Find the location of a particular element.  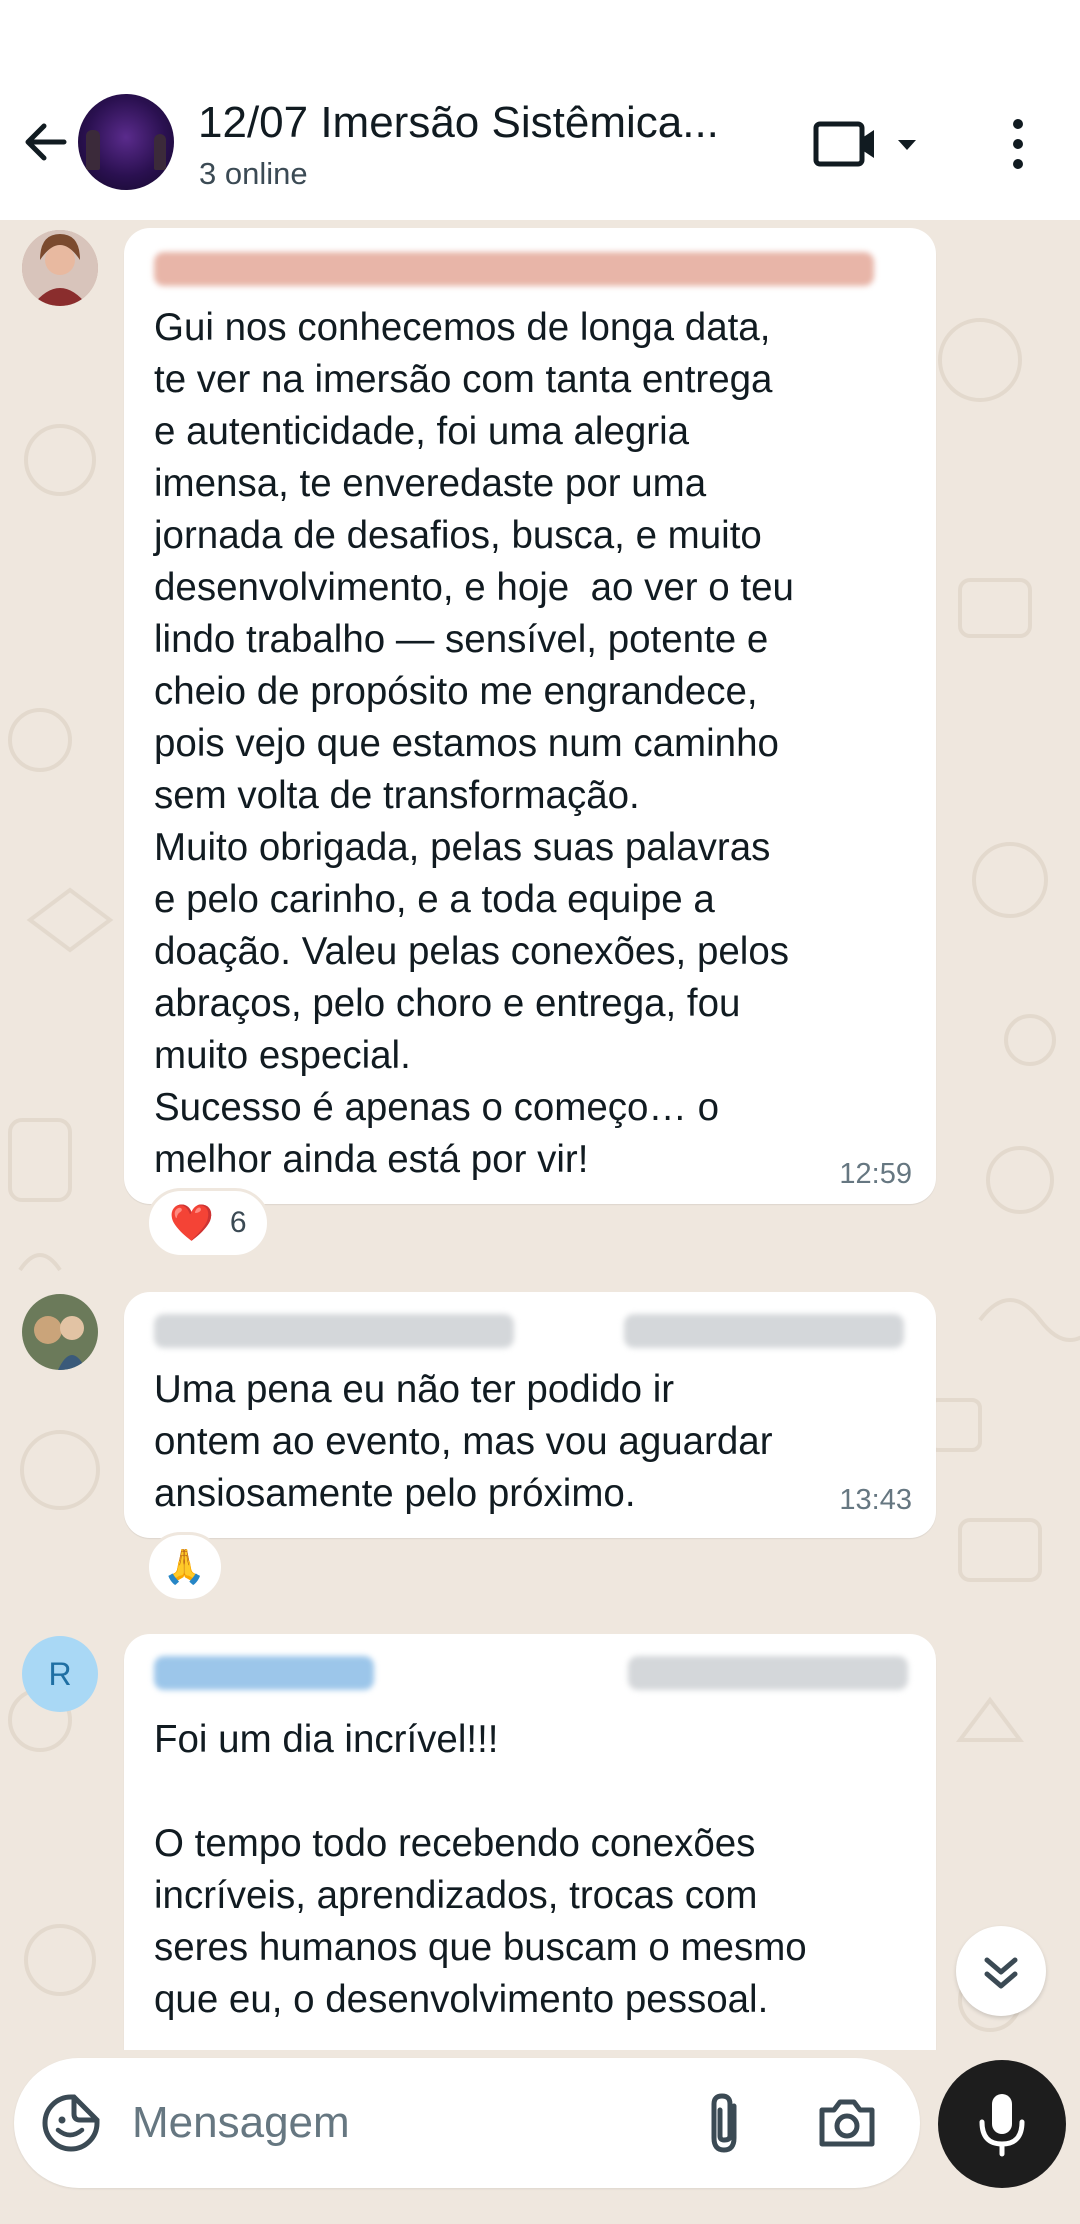

sender-avatar: R is located at coordinates (60, 1674).